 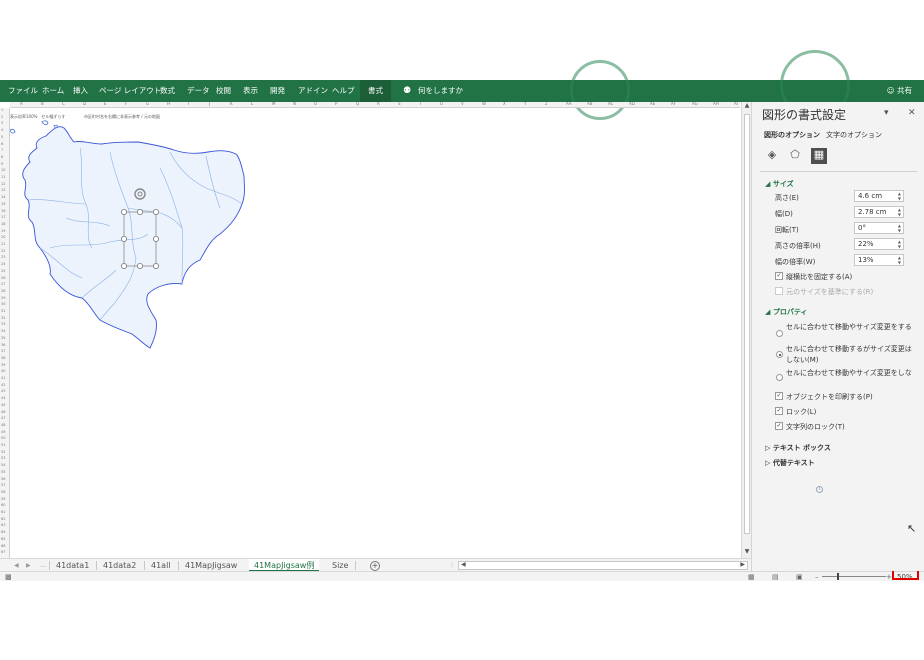 What do you see at coordinates (343, 91) in the screenshot?
I see `tab-help: ヘルプ` at bounding box center [343, 91].